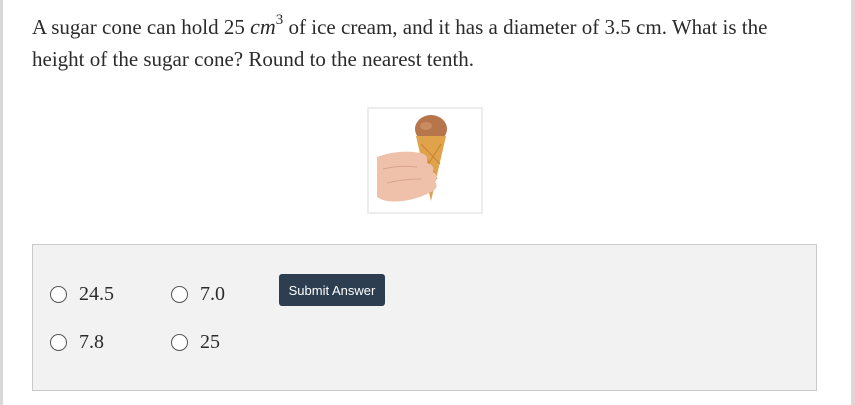 Image resolution: width=855 pixels, height=405 pixels. Describe the element at coordinates (332, 290) in the screenshot. I see `submit-answer-button: Submit Answer` at that location.